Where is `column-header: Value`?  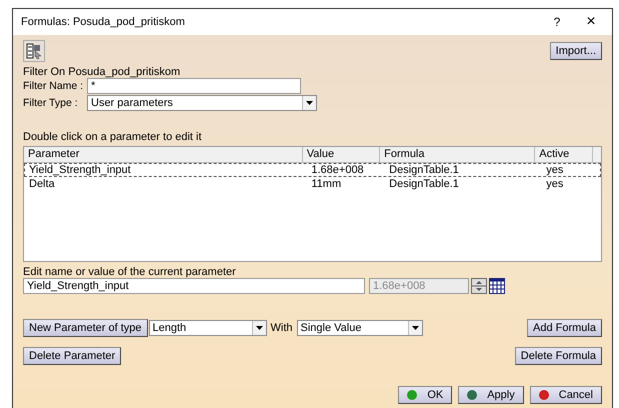
column-header: Value is located at coordinates (341, 154).